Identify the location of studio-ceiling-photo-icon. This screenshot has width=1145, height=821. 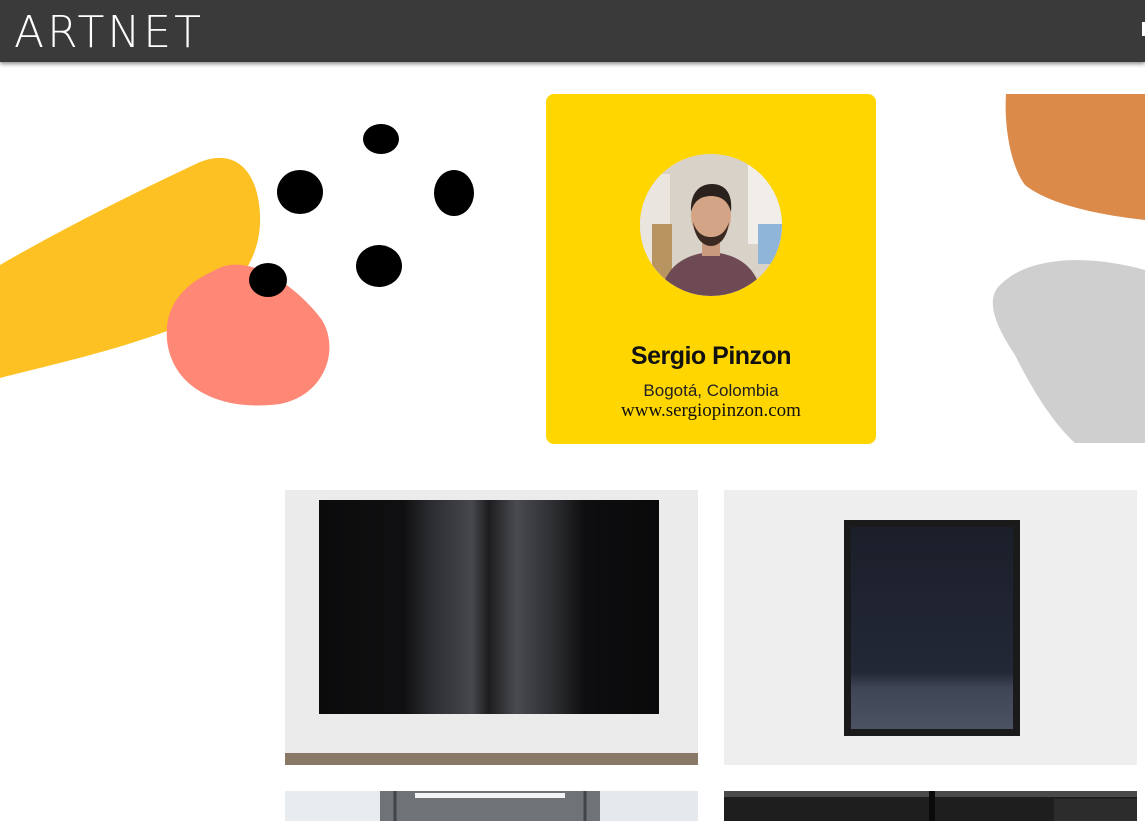
(491, 806).